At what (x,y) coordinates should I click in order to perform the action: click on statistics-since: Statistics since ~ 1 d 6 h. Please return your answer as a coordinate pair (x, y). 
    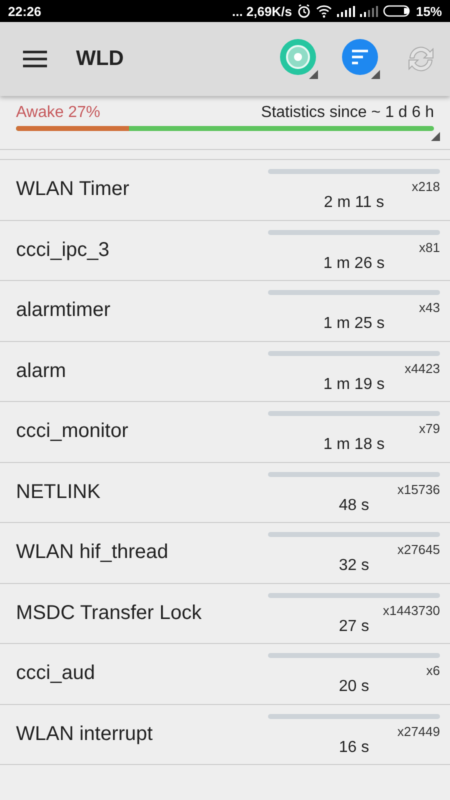
    Looking at the image, I should click on (347, 113).